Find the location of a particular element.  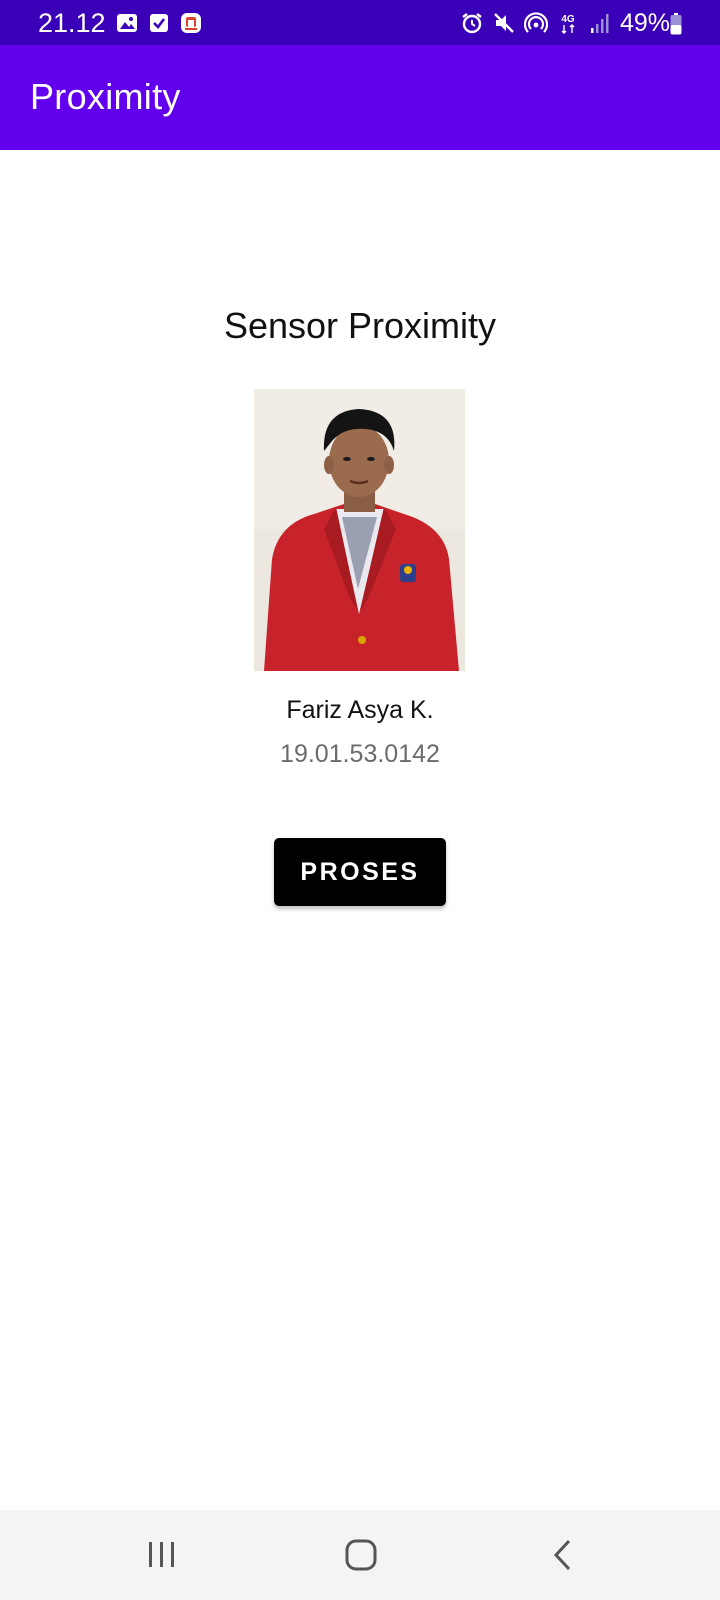

mute-icon is located at coordinates (504, 23).